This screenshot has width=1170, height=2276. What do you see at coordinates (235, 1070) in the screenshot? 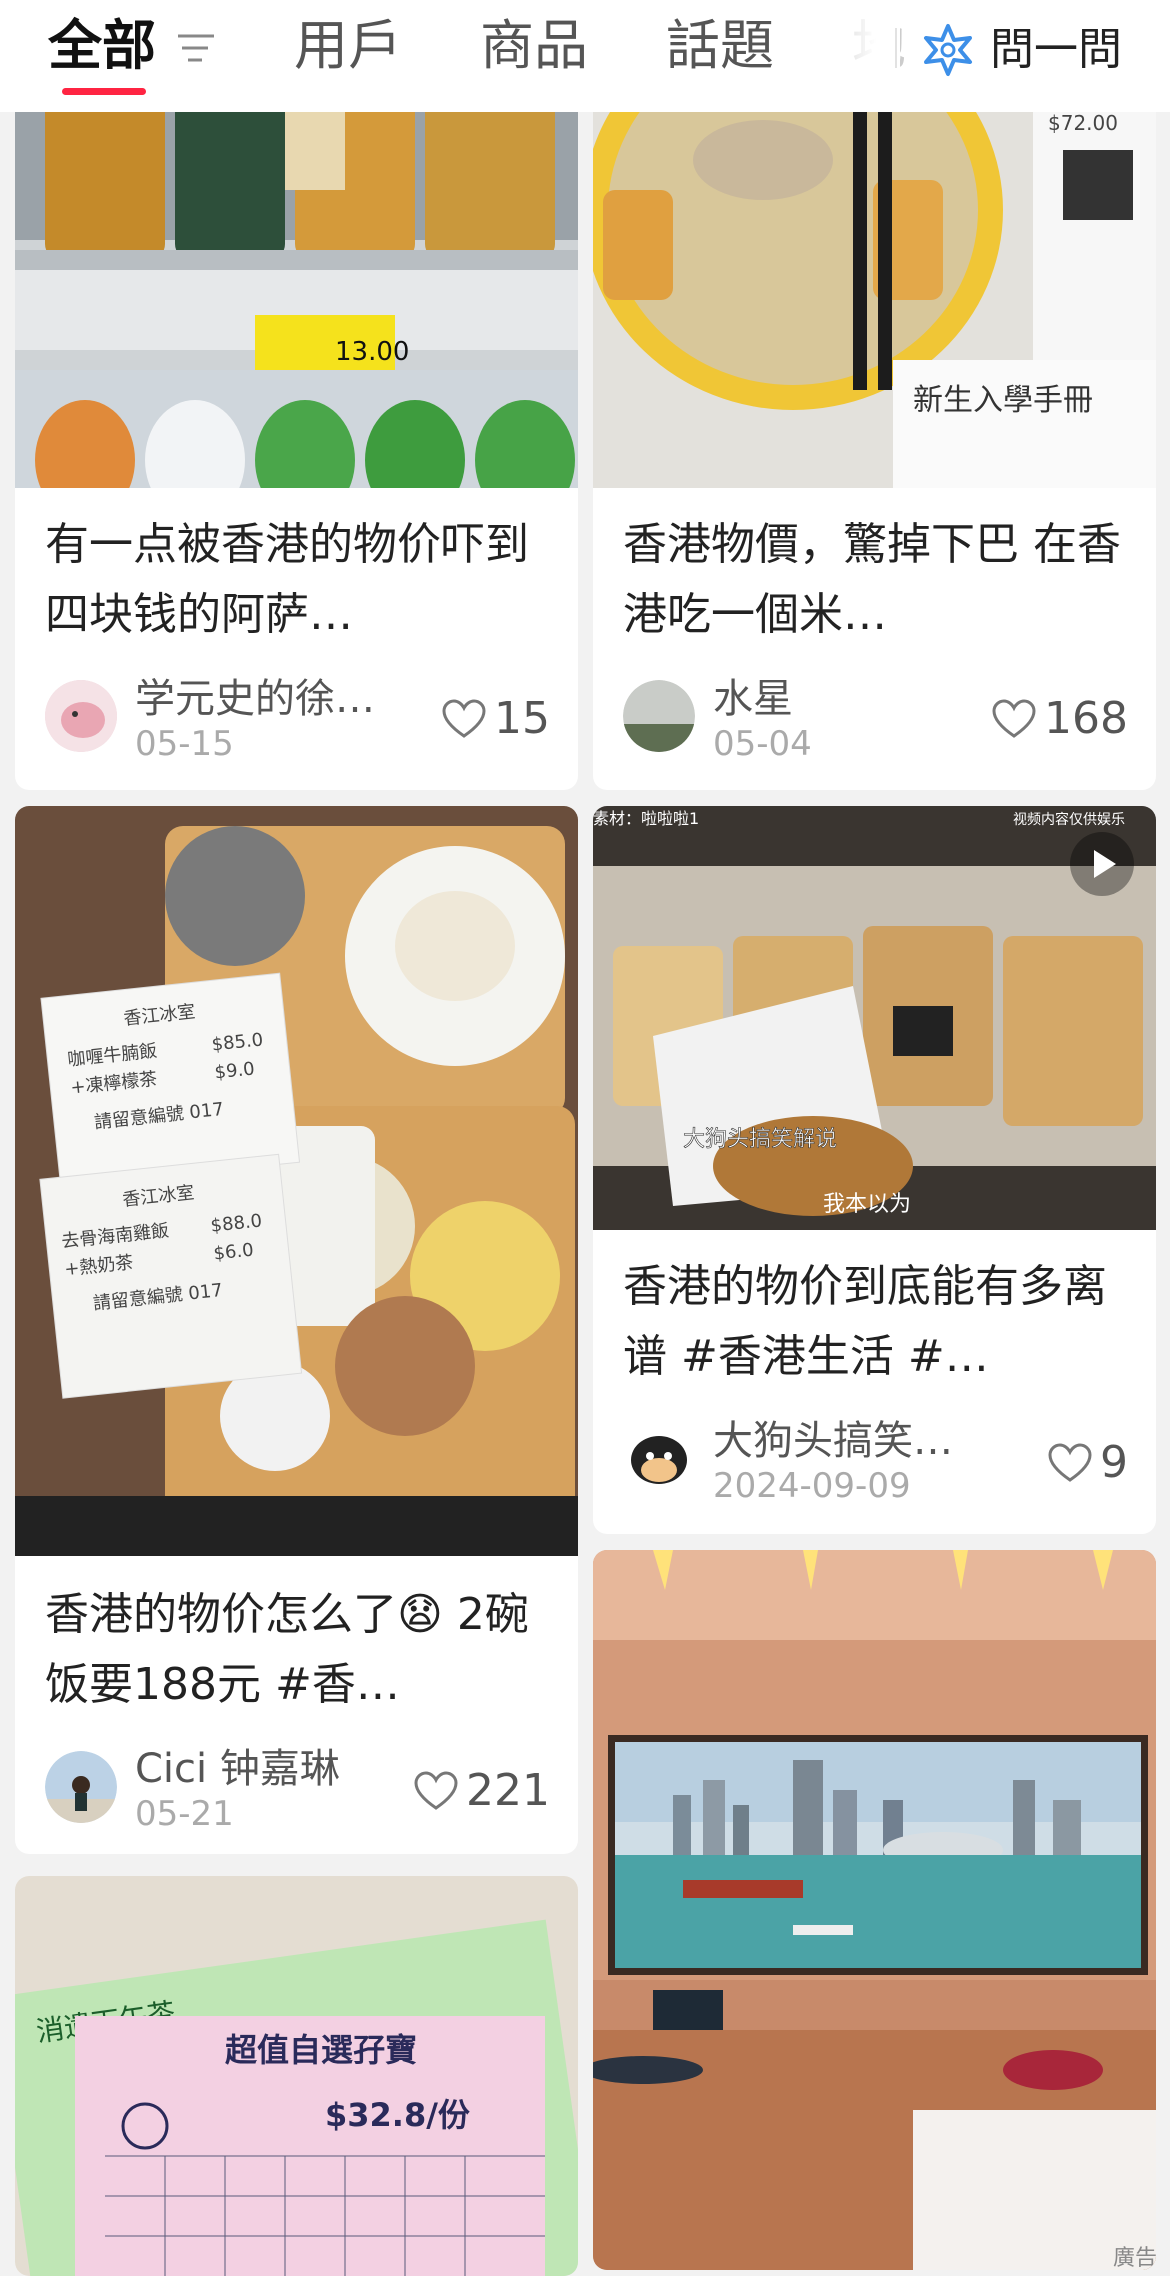
I see `receipt-price-a2: $9.0` at bounding box center [235, 1070].